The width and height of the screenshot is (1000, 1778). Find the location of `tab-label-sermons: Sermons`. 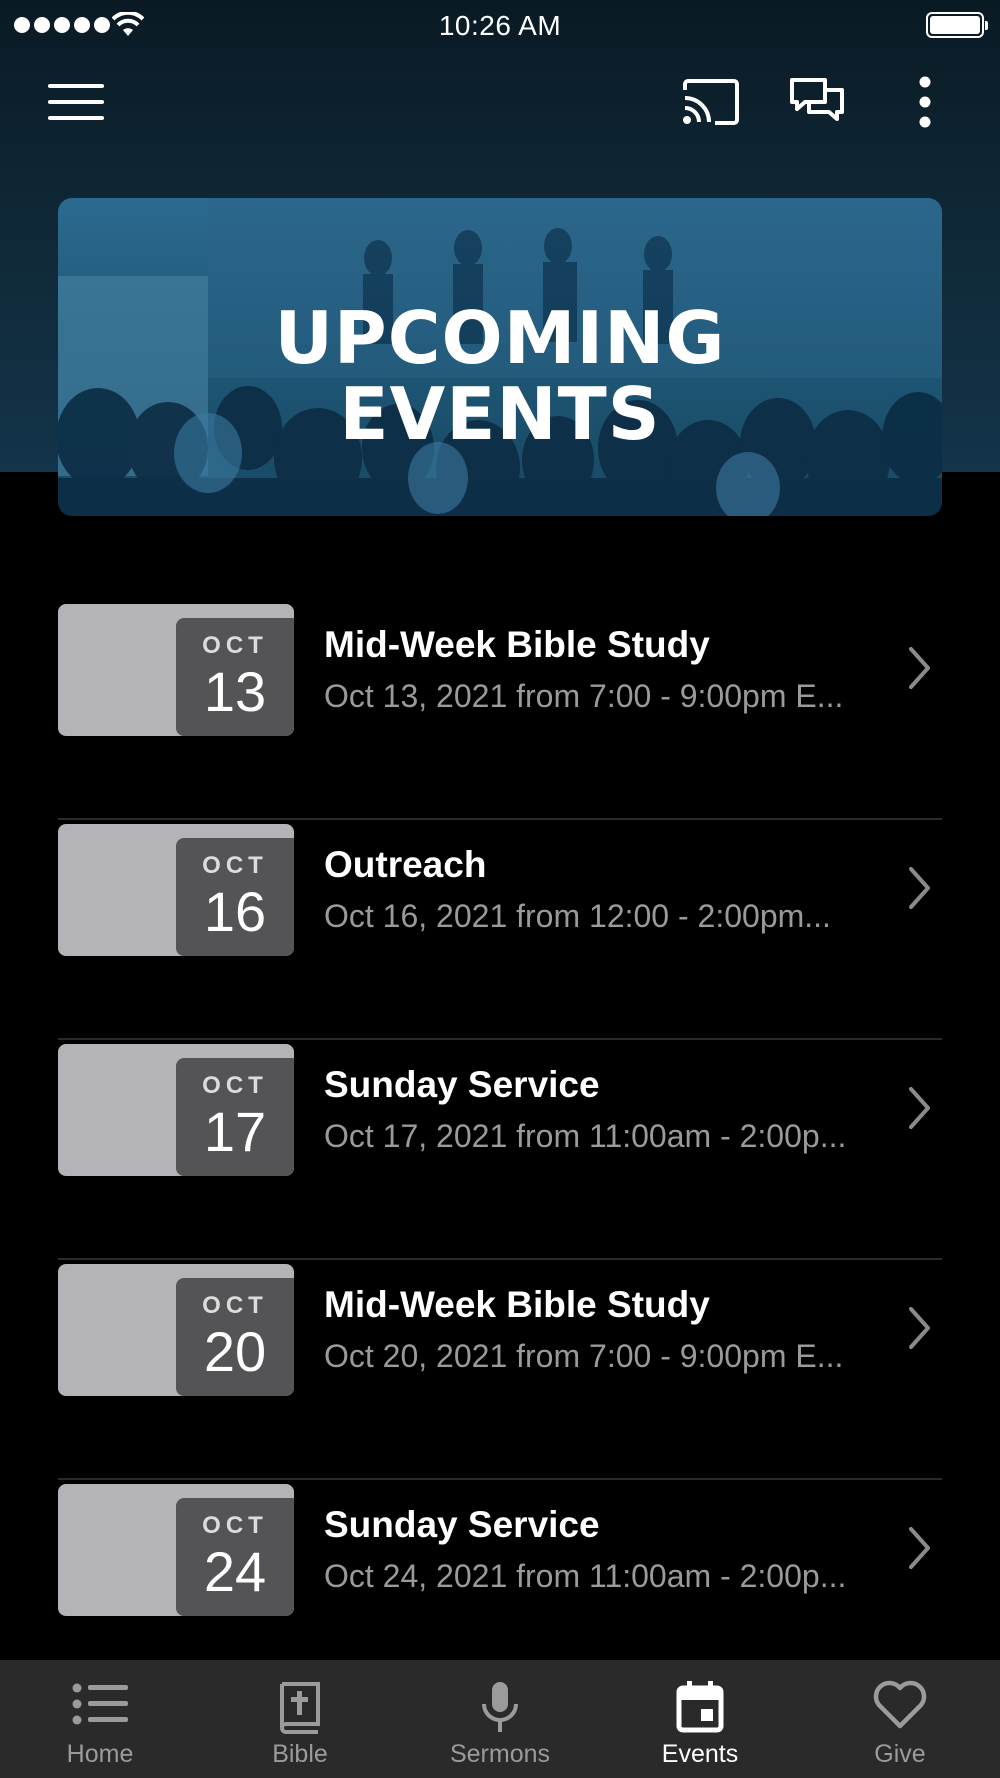

tab-label-sermons: Sermons is located at coordinates (500, 1754).